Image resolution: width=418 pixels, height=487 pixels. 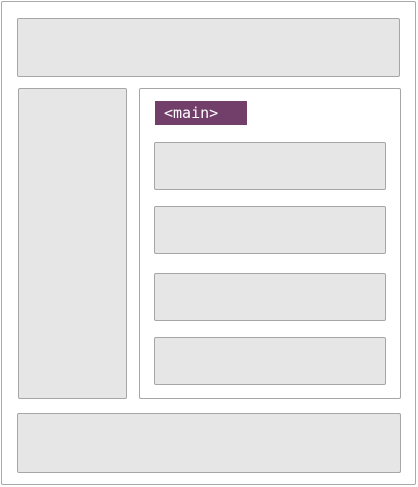 I want to click on main-tag-label: <main>, so click(x=201, y=113).